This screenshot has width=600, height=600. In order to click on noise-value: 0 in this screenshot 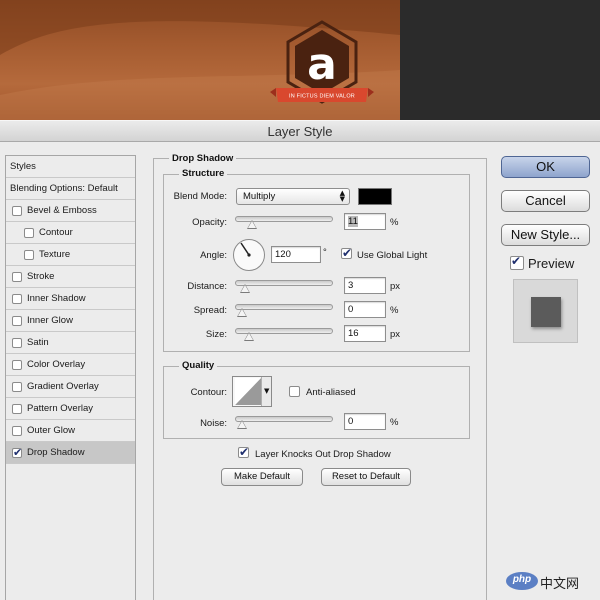, I will do `click(351, 421)`.